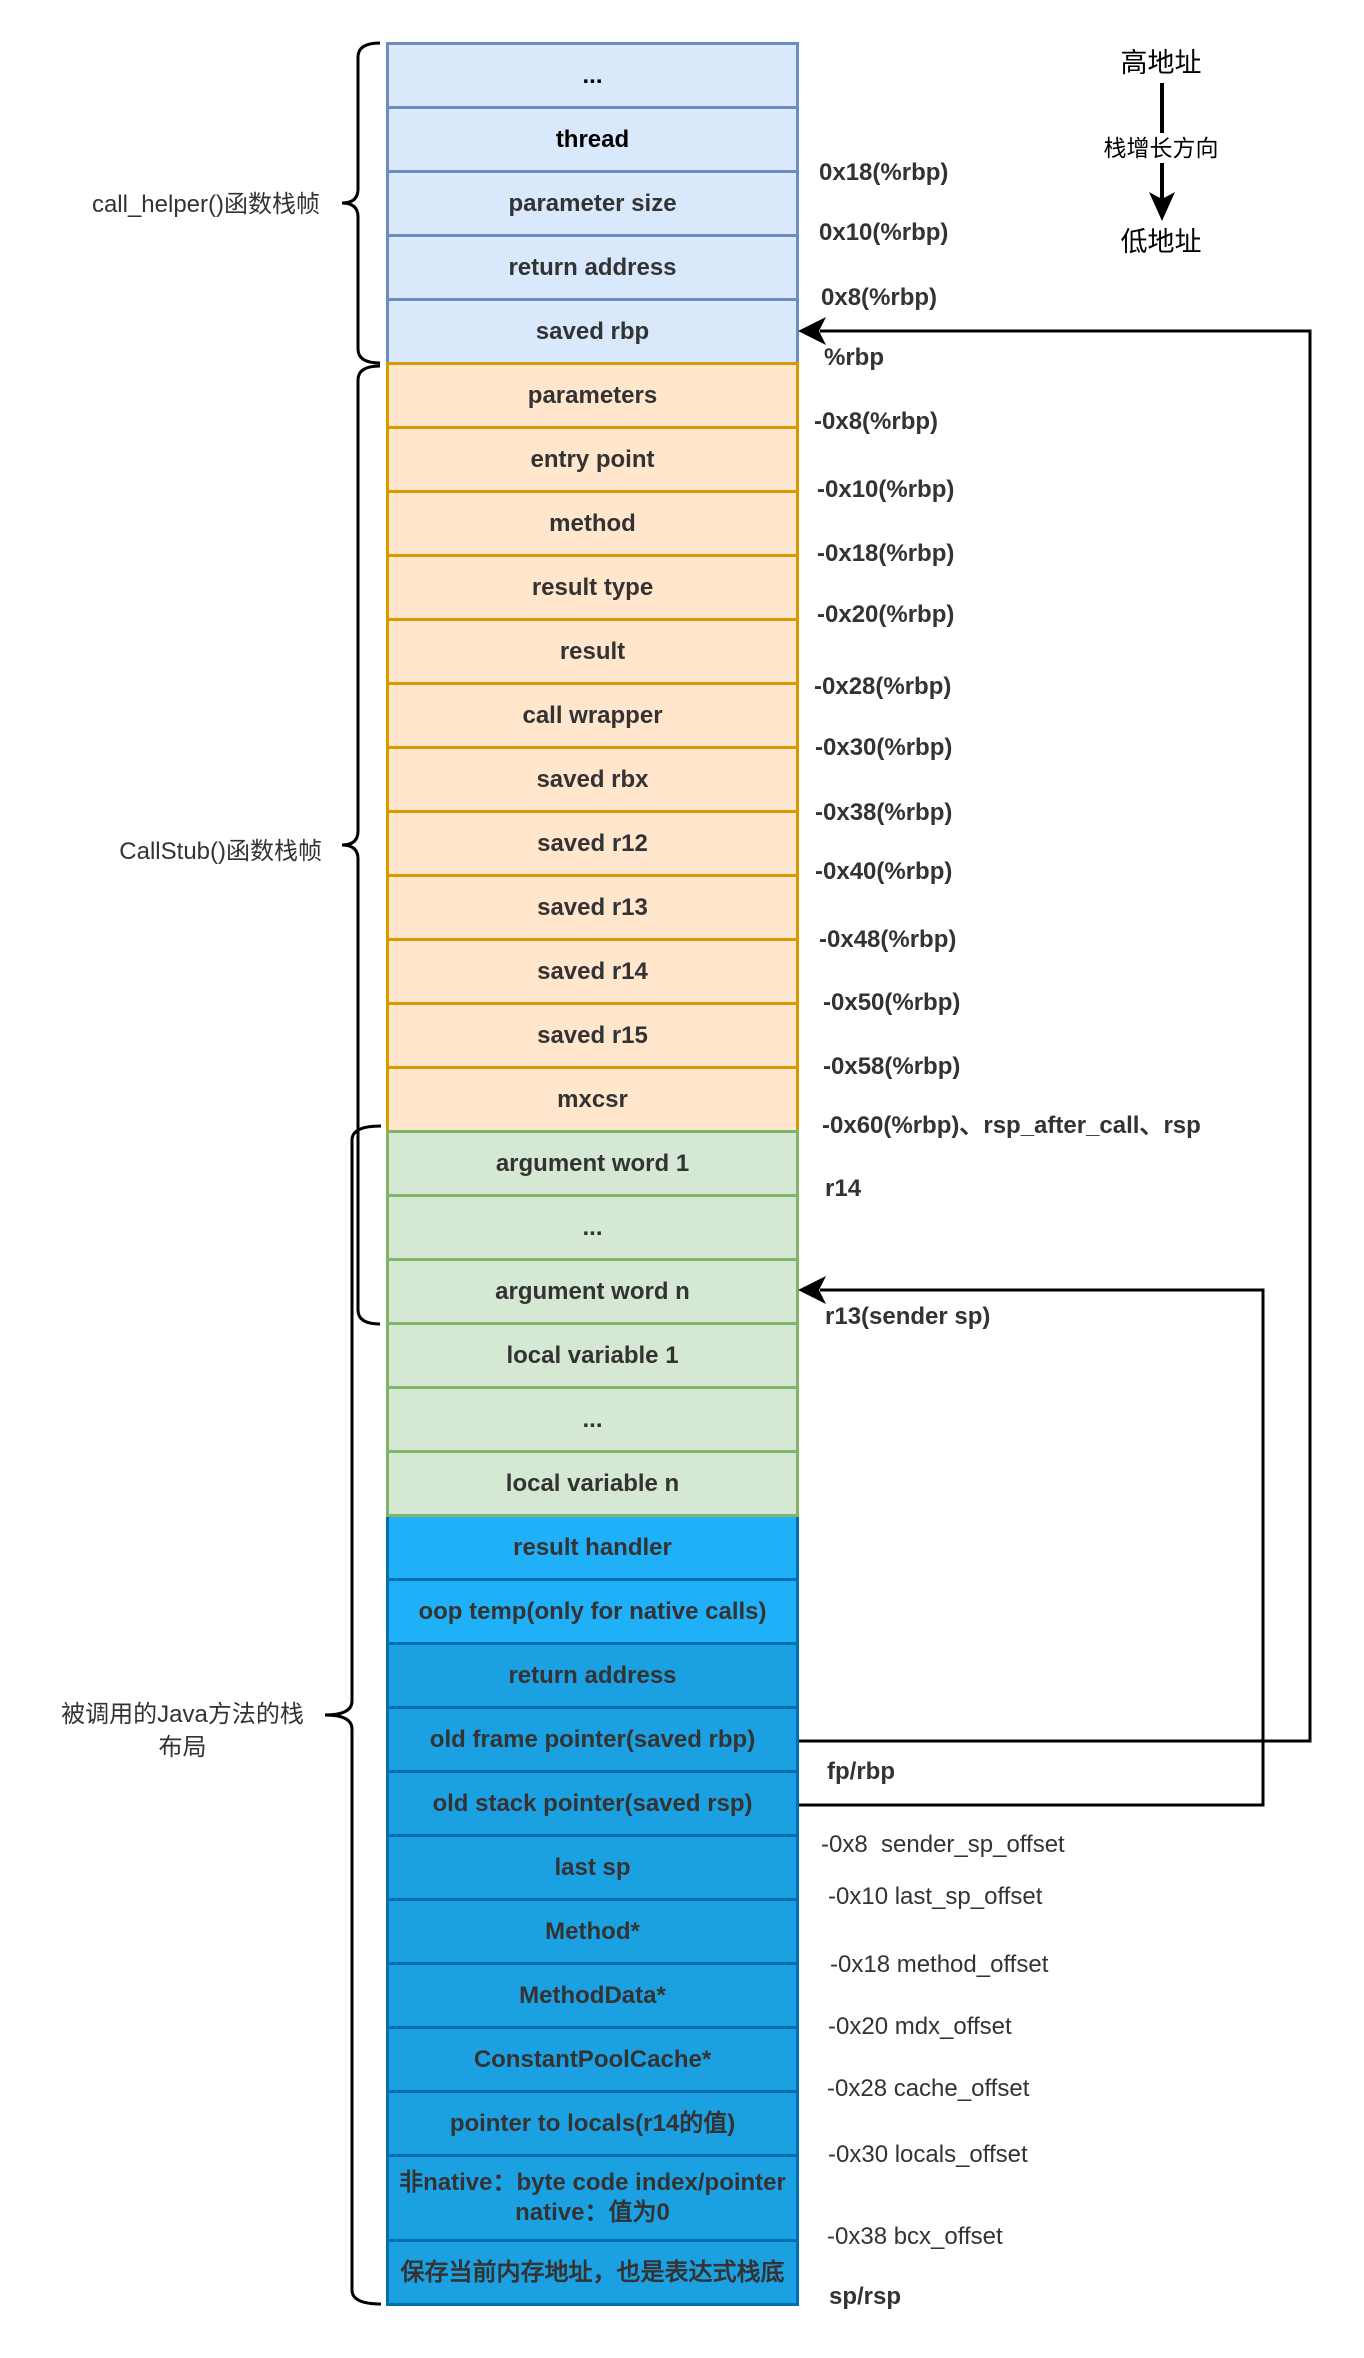  What do you see at coordinates (205, 204) in the screenshot?
I see `call-helper-frame-label: call_helper()函数栈帧` at bounding box center [205, 204].